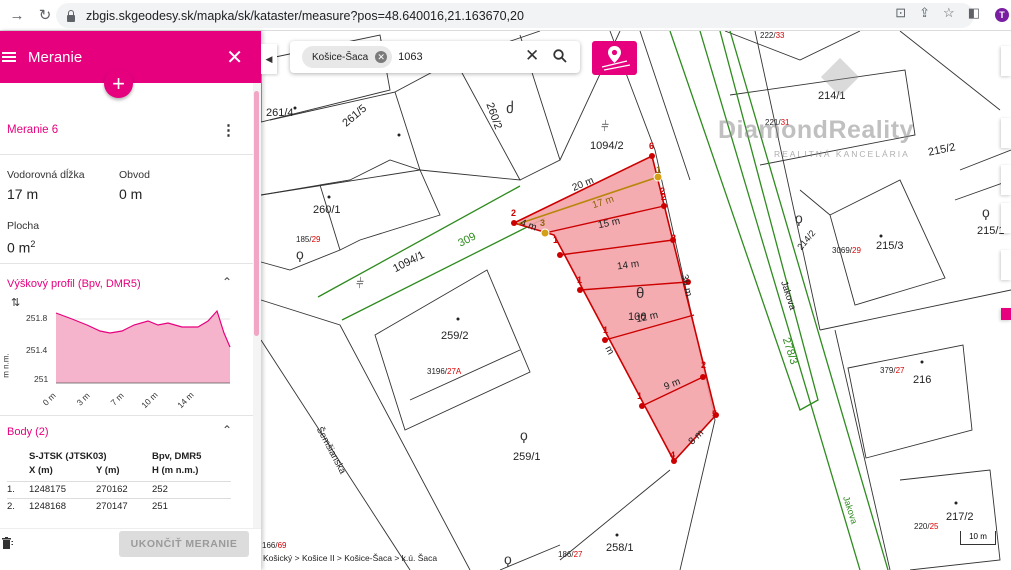 Image resolution: width=1011 pixels, height=570 pixels. I want to click on building-icon: ძ, so click(510, 108).